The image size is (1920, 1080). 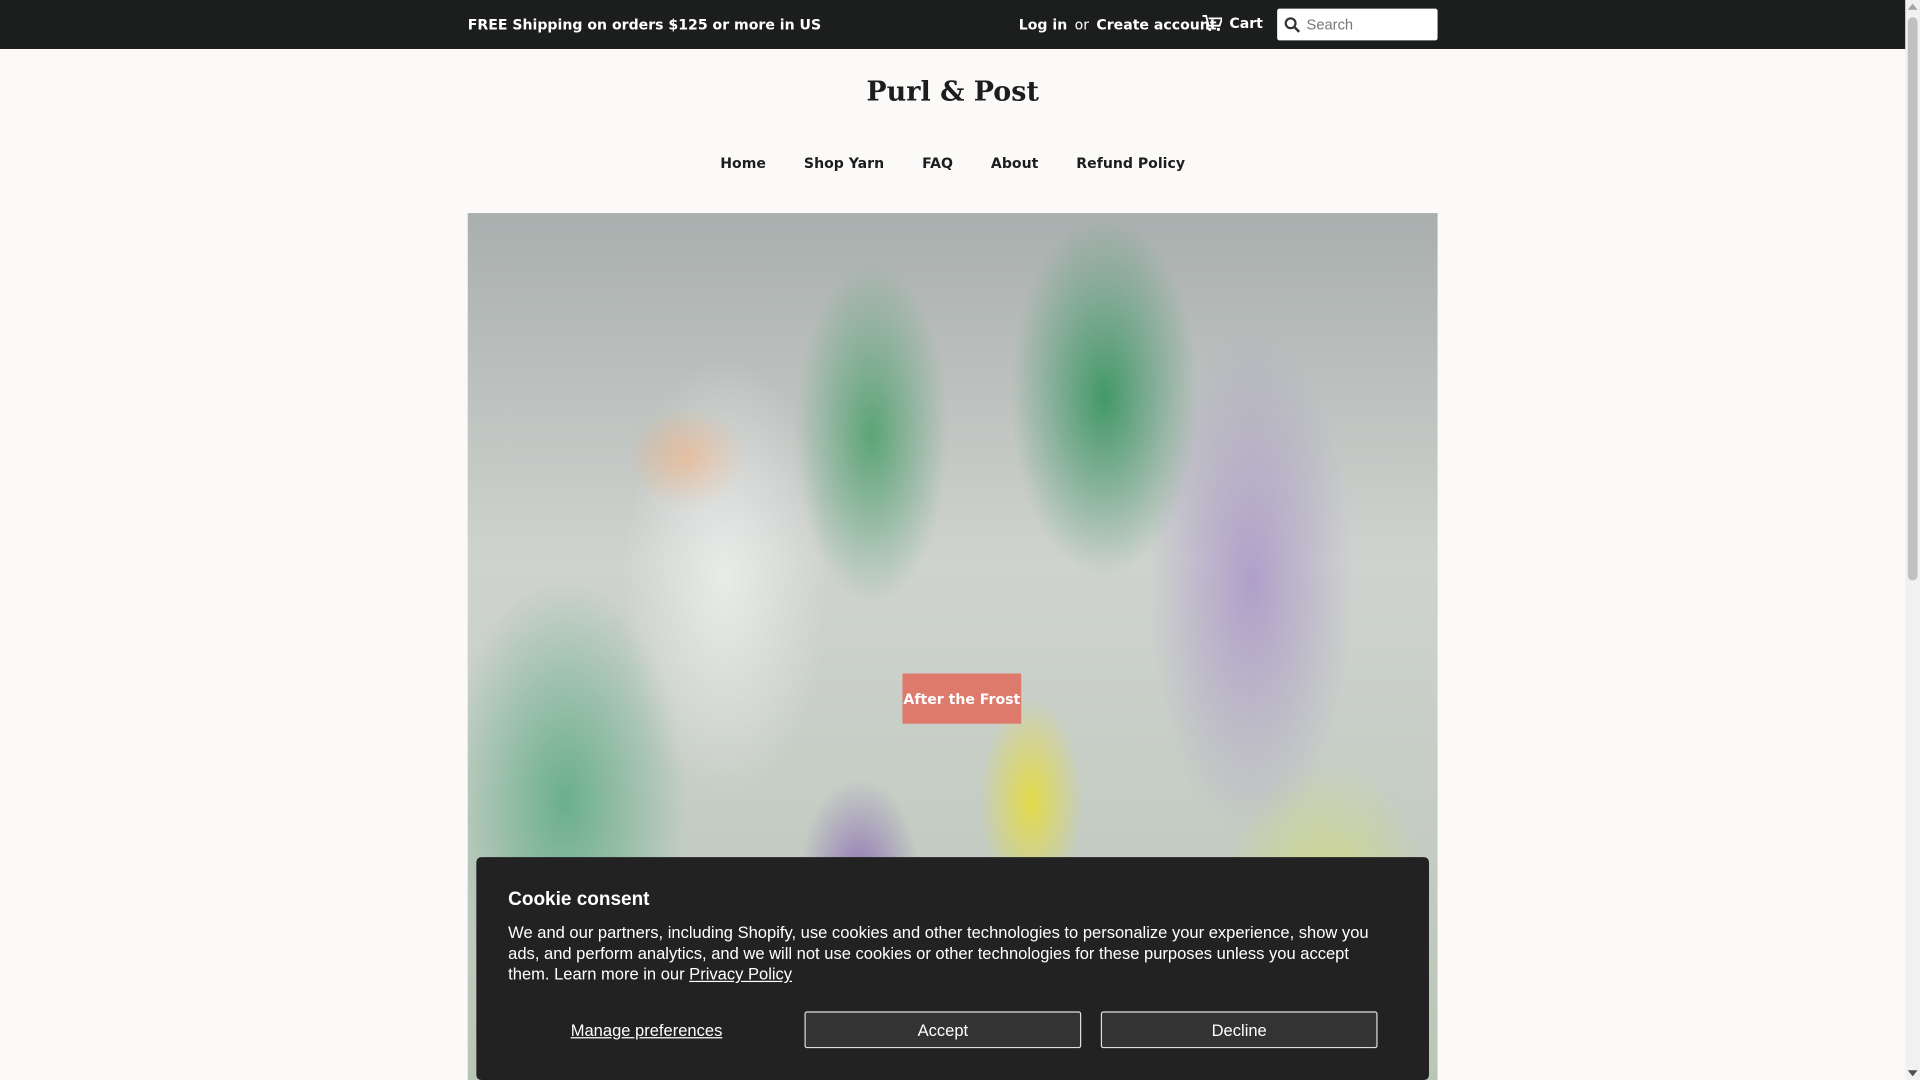 What do you see at coordinates (1239, 1030) in the screenshot?
I see `decline-button: Decline` at bounding box center [1239, 1030].